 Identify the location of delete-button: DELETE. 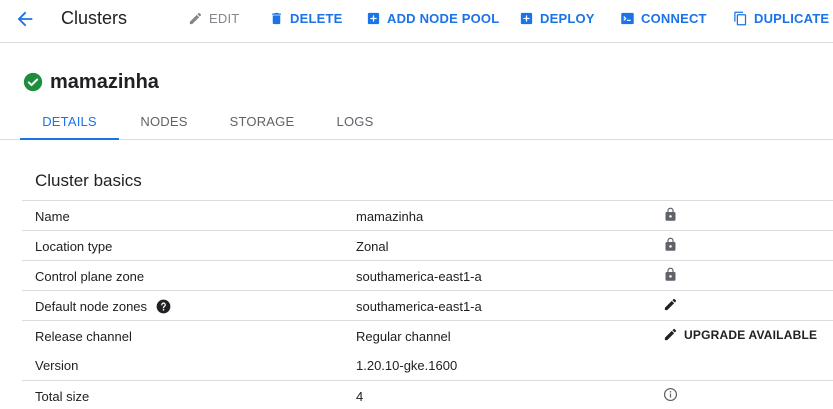
(305, 18).